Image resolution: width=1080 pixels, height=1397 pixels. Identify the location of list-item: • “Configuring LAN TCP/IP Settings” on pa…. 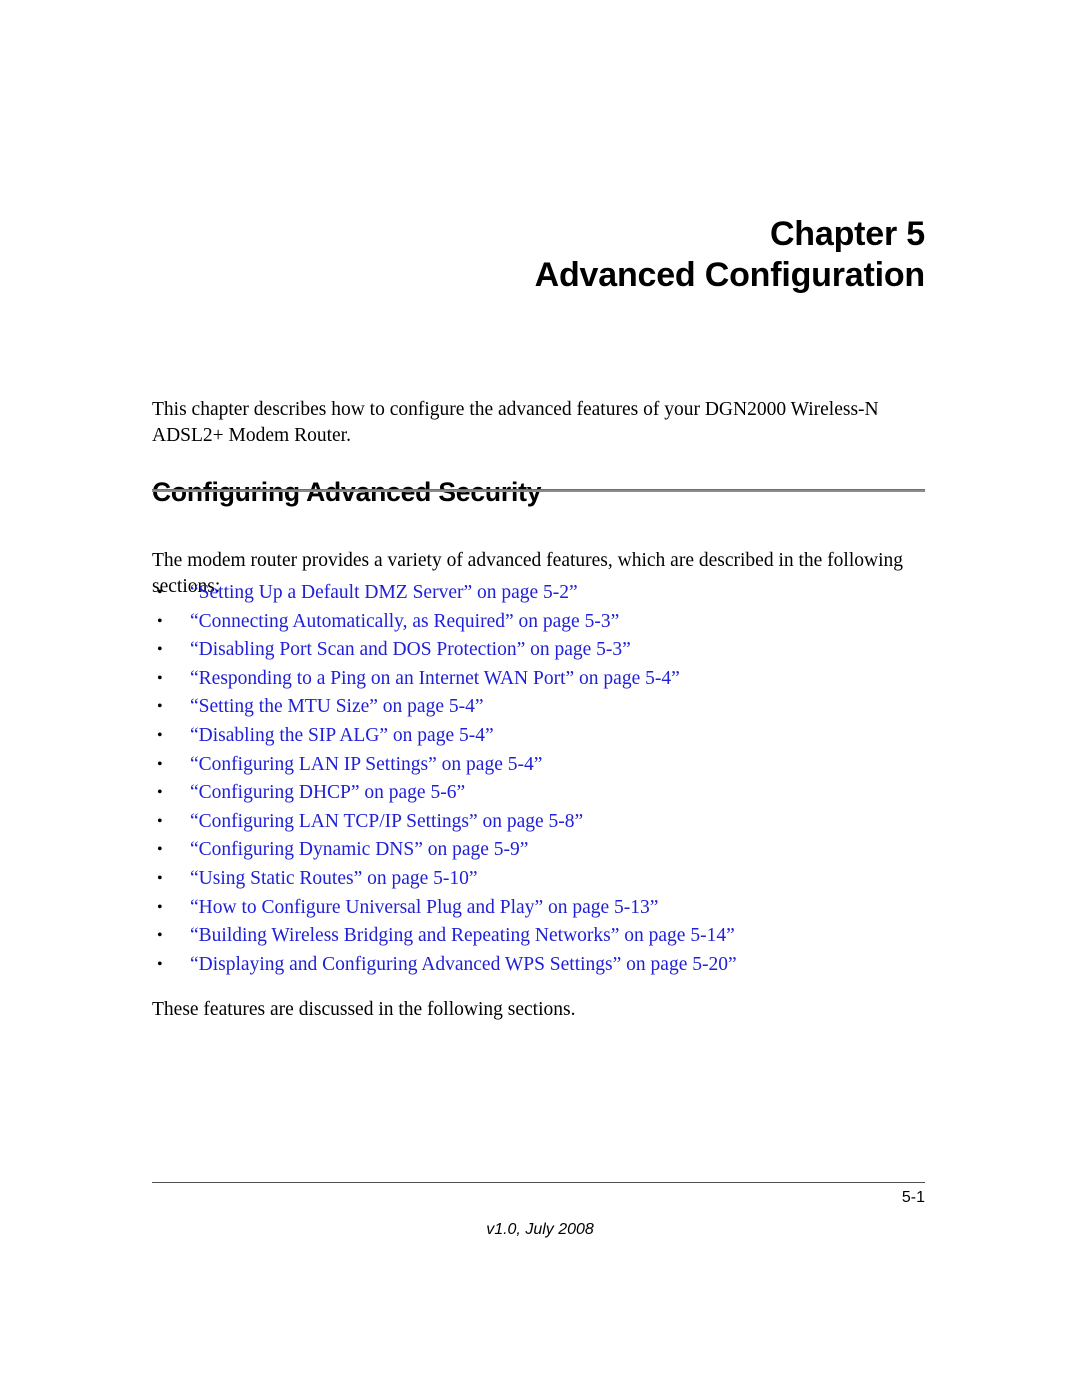
(547, 822).